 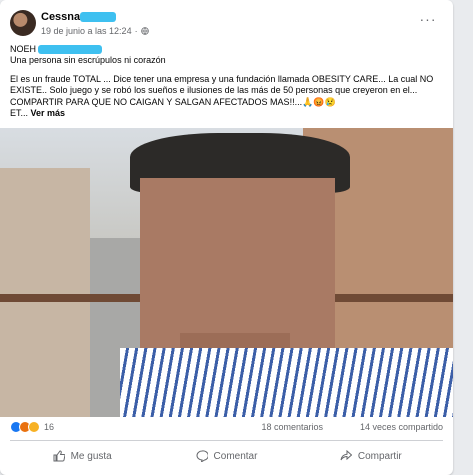 I want to click on see-more-link: Ver más, so click(x=48, y=113).